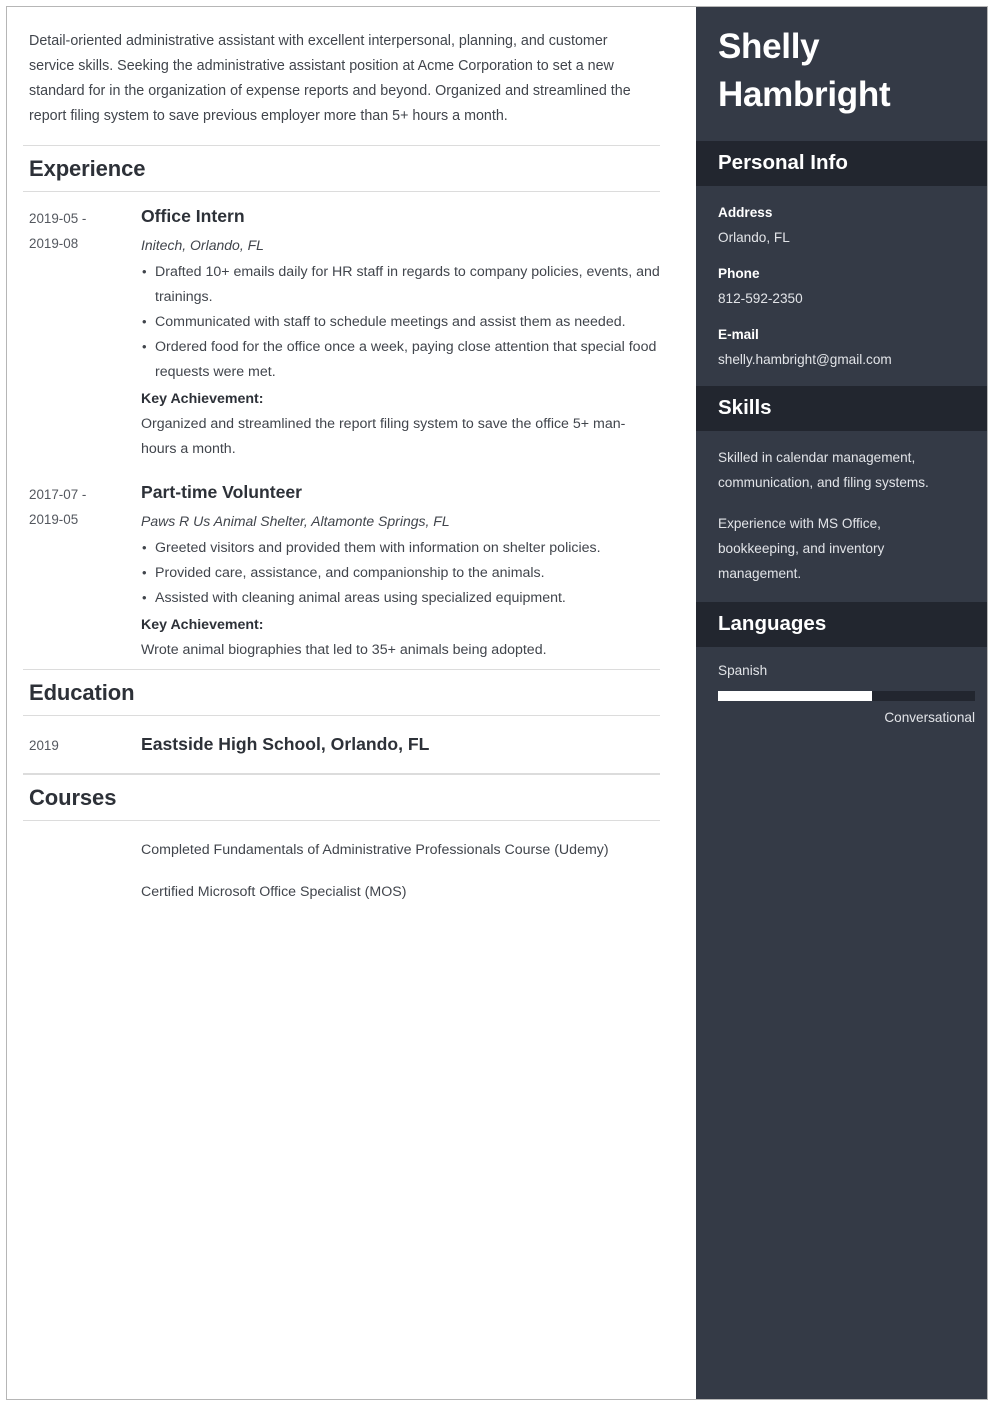 The height and width of the screenshot is (1406, 996). Describe the element at coordinates (73, 797) in the screenshot. I see `courses-heading: Courses` at that location.